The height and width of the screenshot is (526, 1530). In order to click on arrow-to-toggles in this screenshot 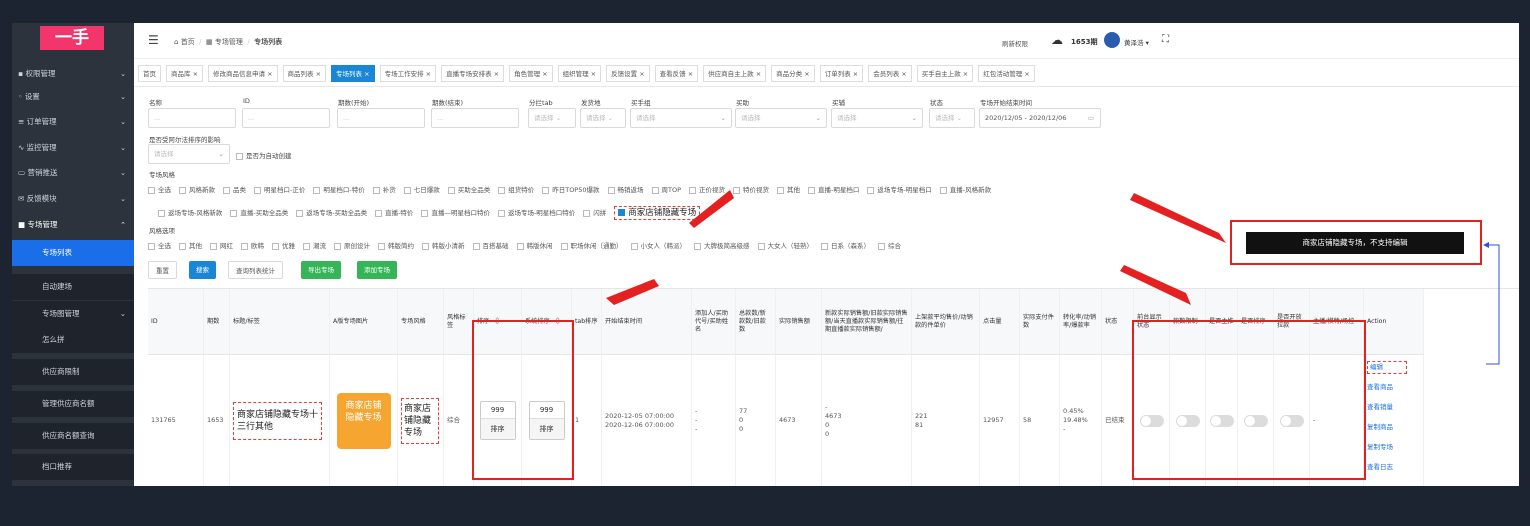, I will do `click(1155, 285)`.